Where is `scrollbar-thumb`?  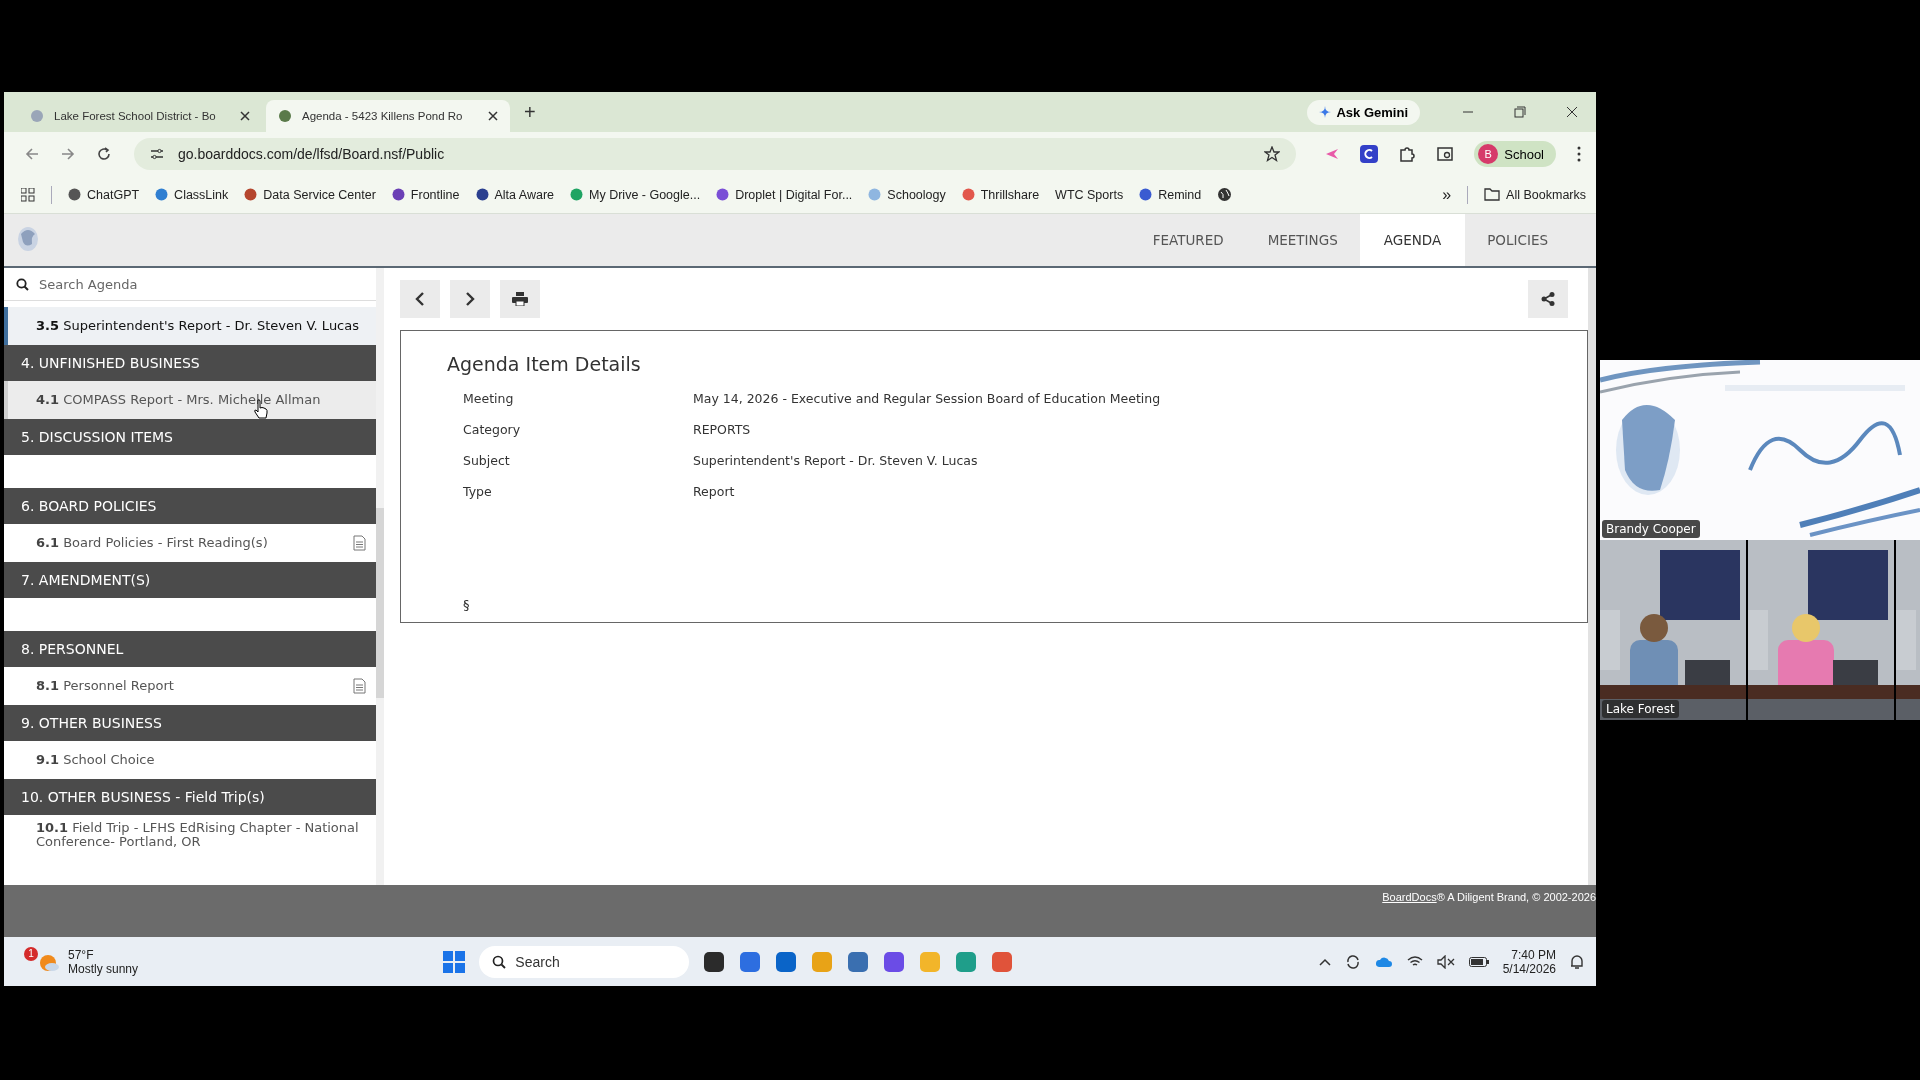
scrollbar-thumb is located at coordinates (380, 603).